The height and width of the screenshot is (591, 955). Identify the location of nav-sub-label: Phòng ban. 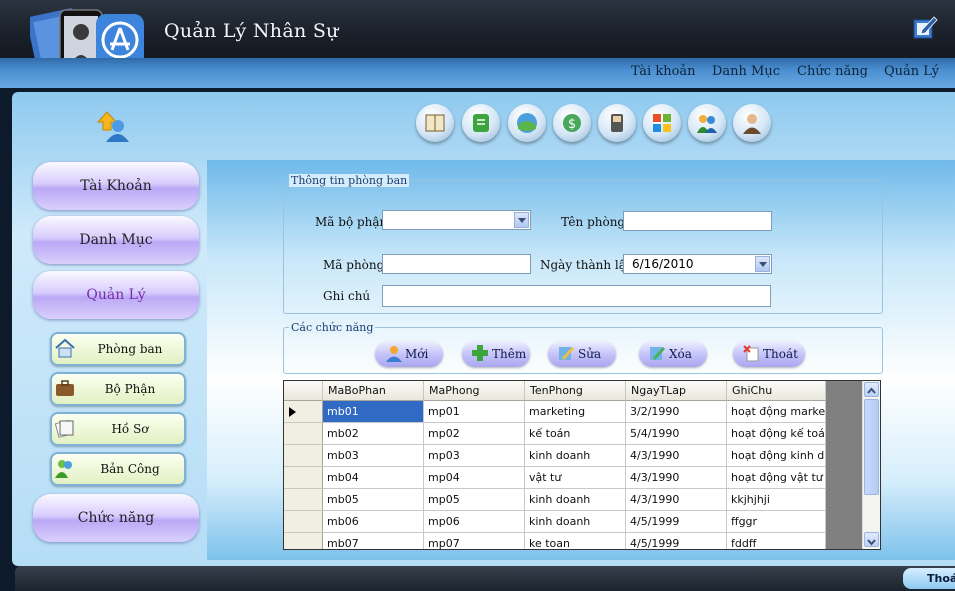
(130, 349).